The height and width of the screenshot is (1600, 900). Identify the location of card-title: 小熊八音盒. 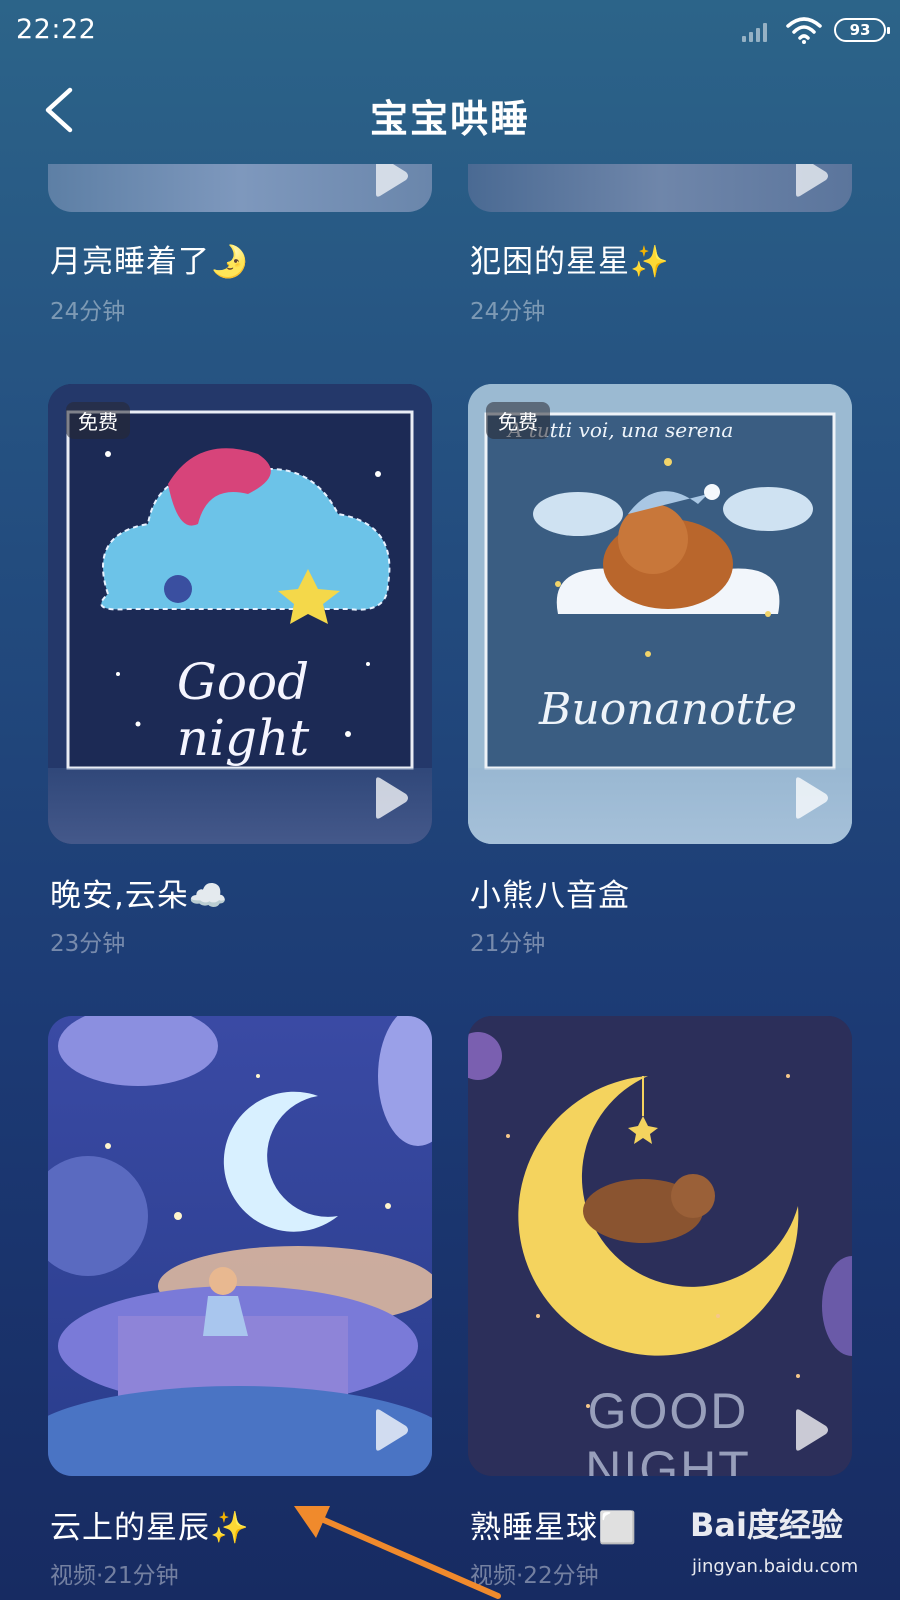
(550, 892).